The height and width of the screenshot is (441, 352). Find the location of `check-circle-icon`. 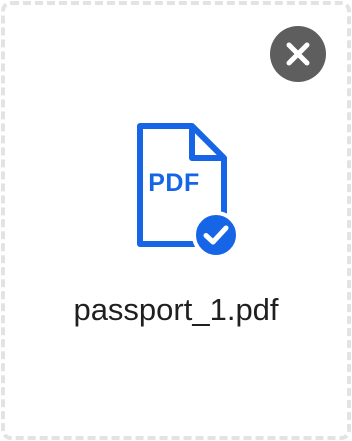

check-circle-icon is located at coordinates (216, 235).